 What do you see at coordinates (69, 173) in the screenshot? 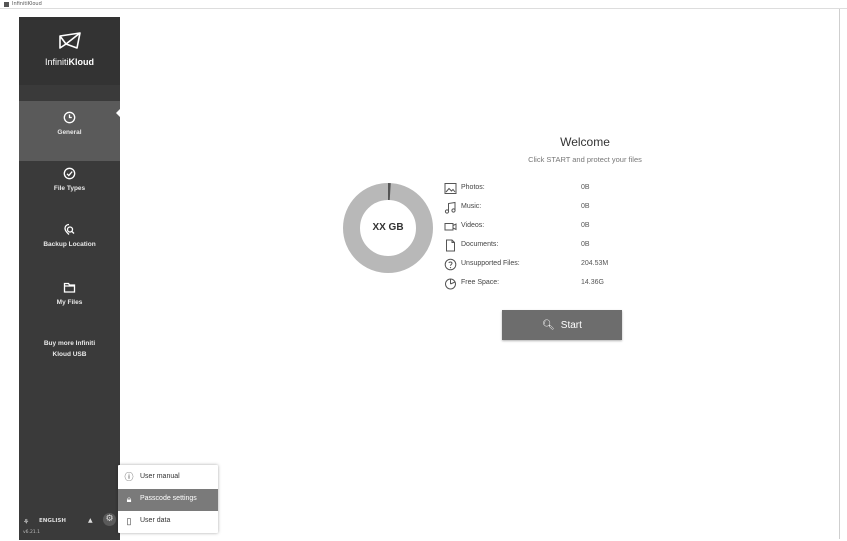
I see `check-circle-icon` at bounding box center [69, 173].